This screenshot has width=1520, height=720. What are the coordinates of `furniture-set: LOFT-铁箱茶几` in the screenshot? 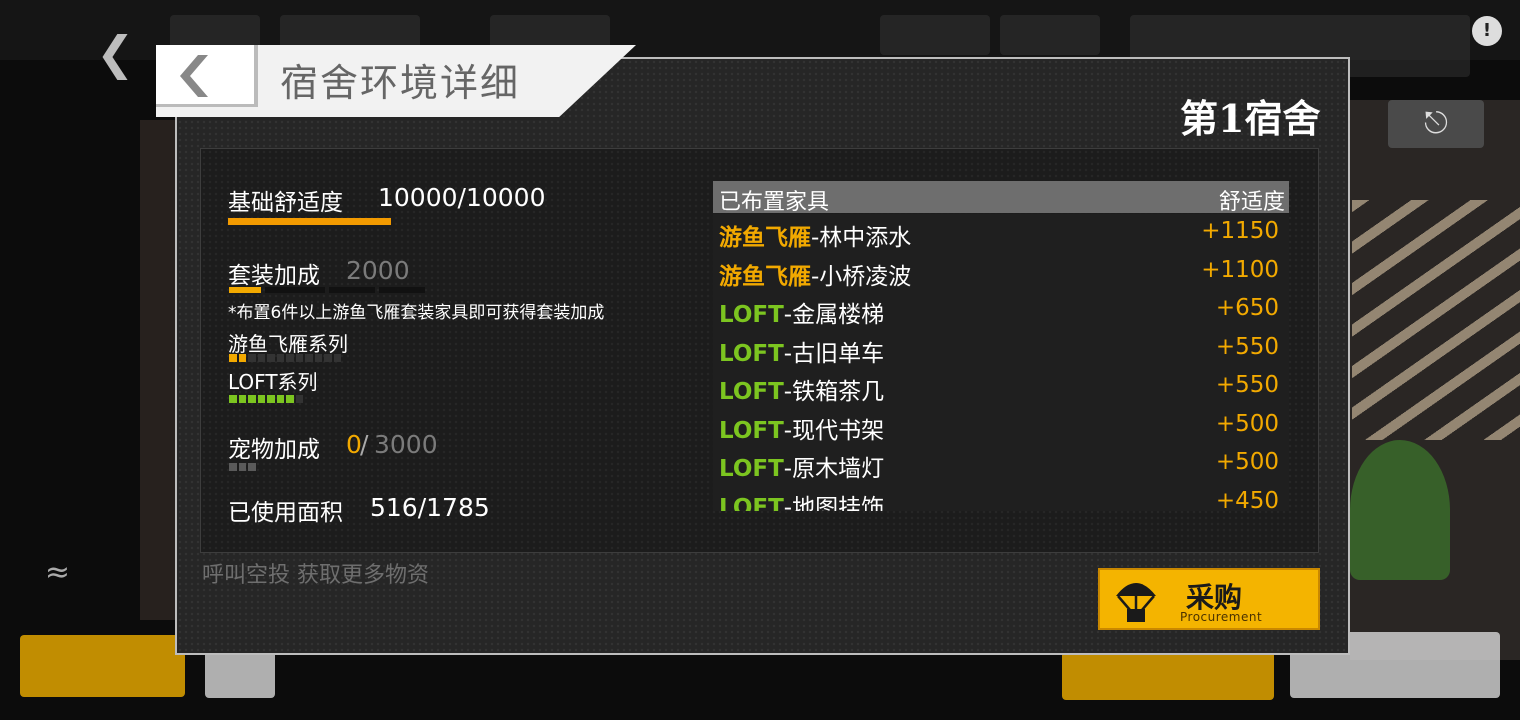 It's located at (801, 389).